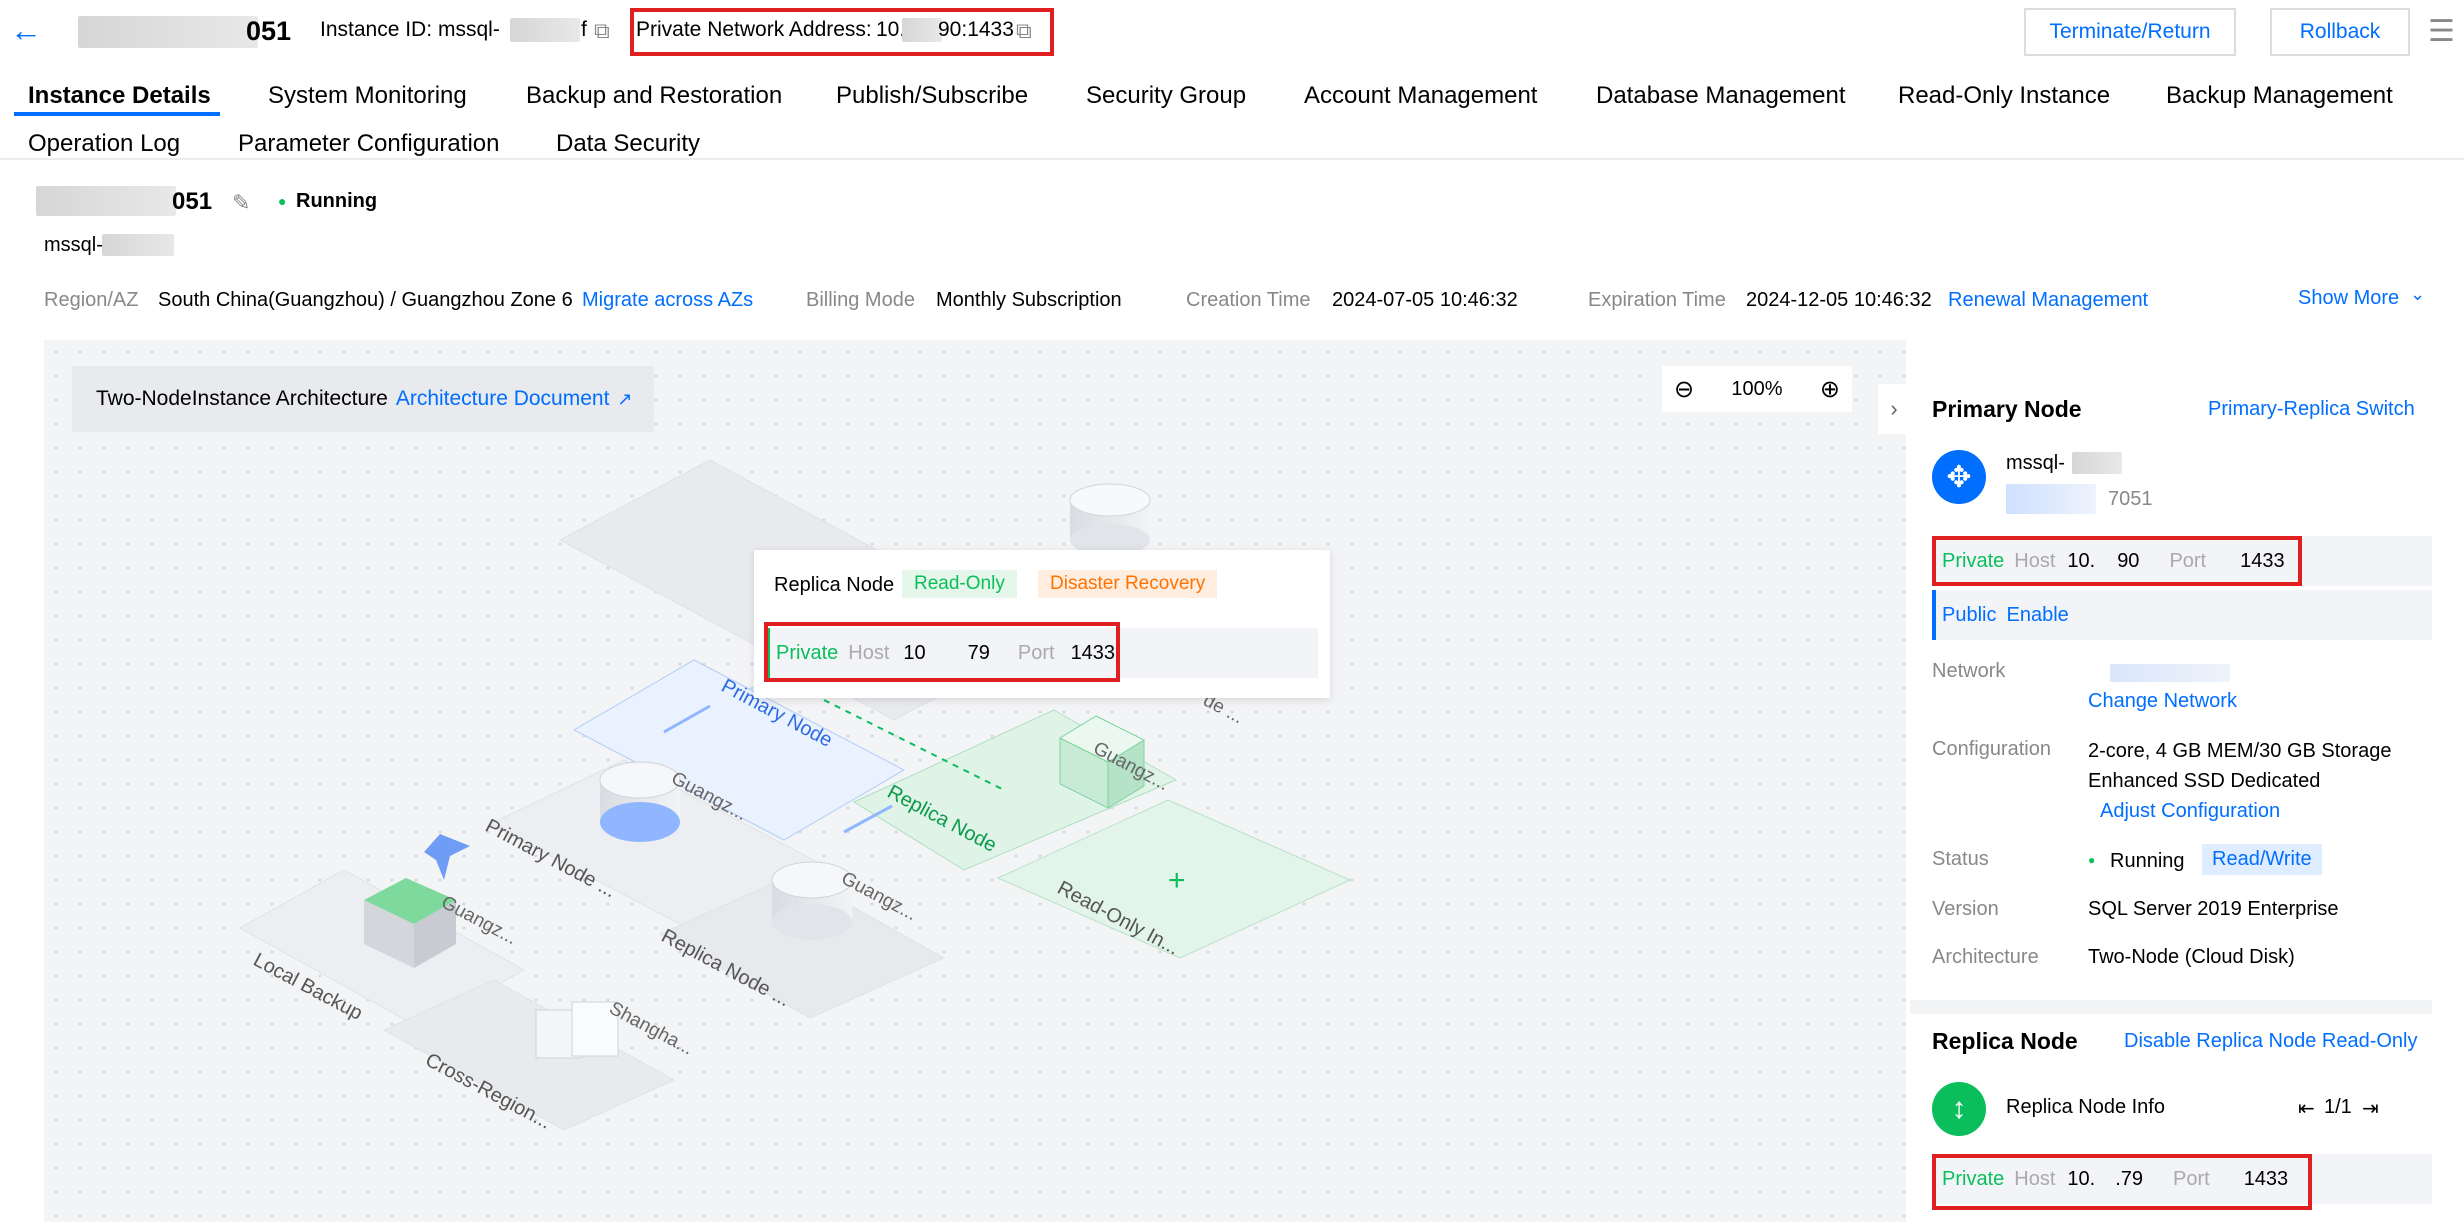 The height and width of the screenshot is (1222, 2464). Describe the element at coordinates (834, 585) in the screenshot. I see `popup-title: Replica Node` at that location.